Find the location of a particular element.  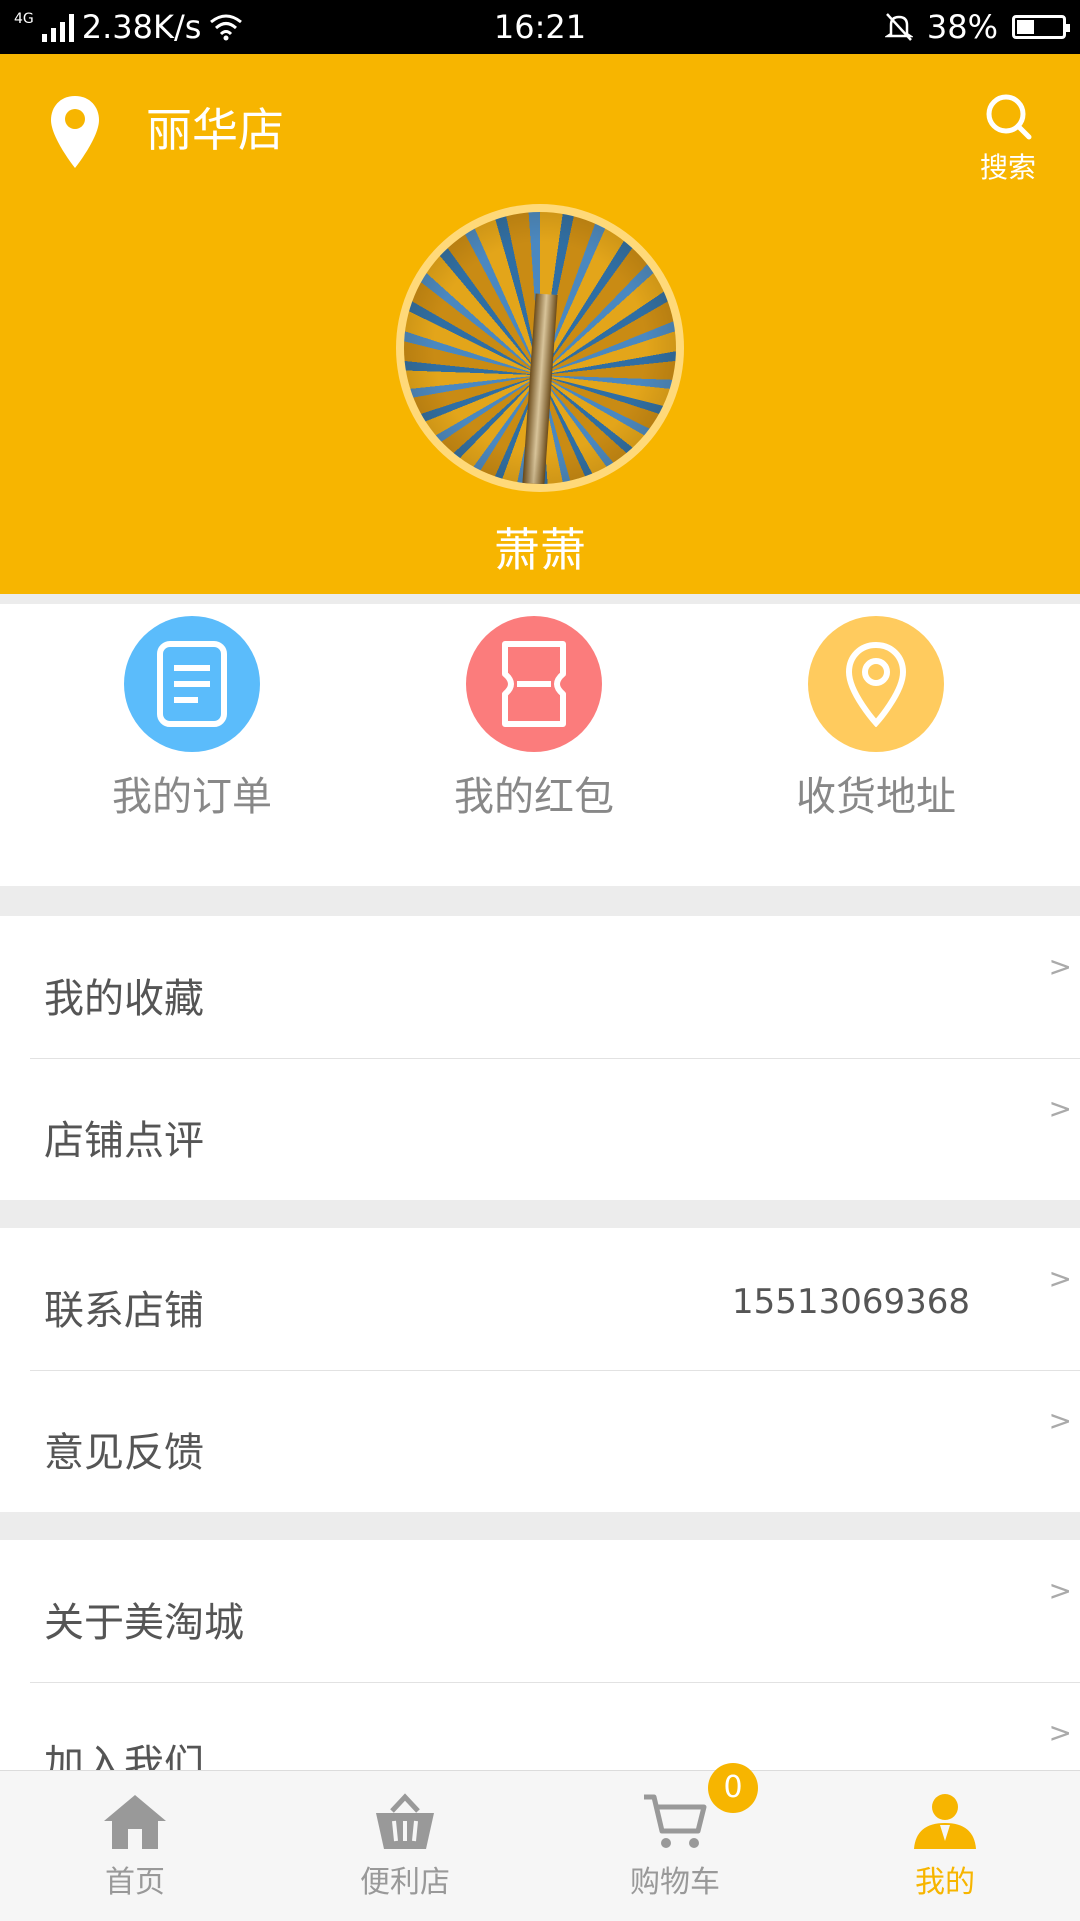

menu-item-join-us: 加入我们 > is located at coordinates (540, 1726).